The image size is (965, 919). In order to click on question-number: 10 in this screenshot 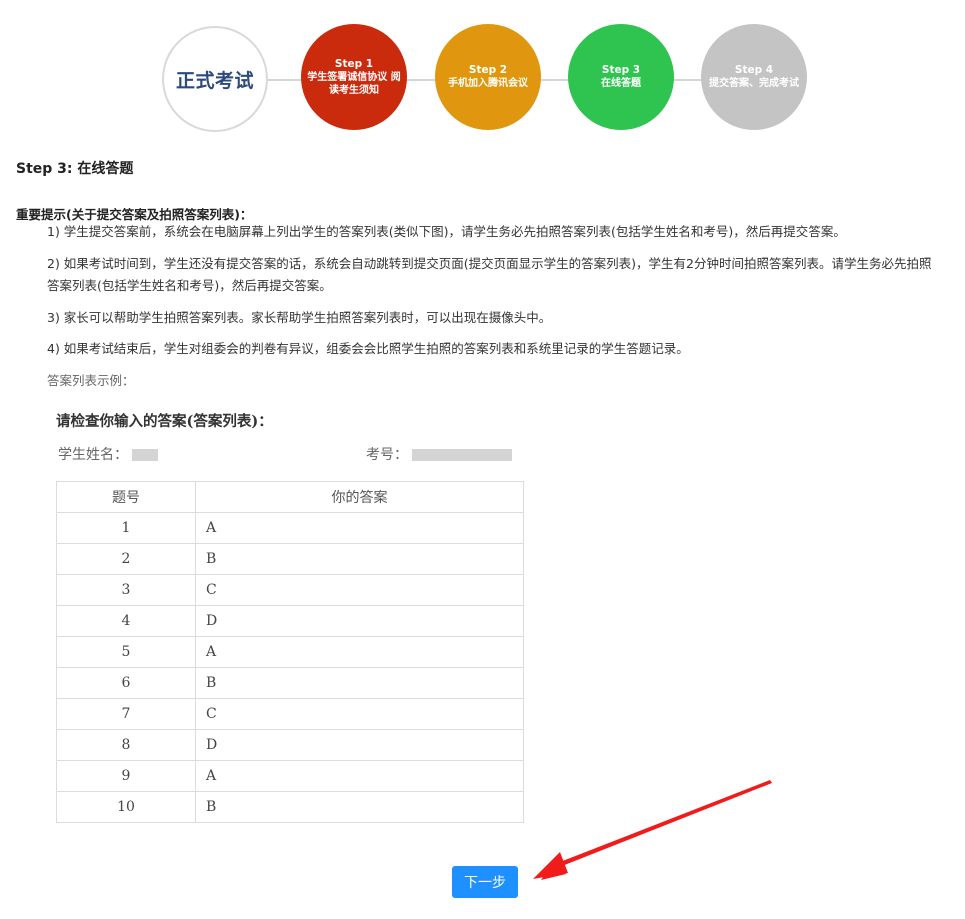, I will do `click(126, 807)`.